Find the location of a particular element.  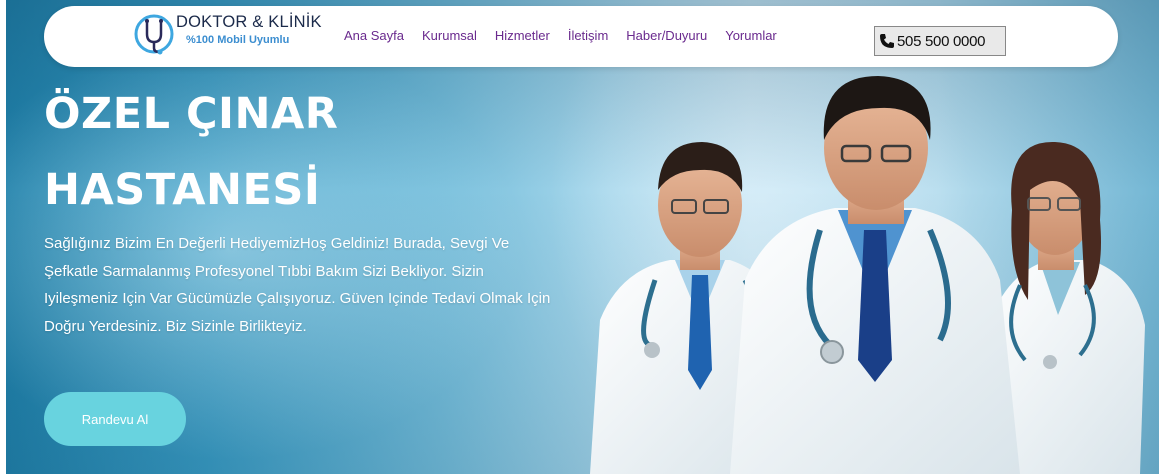

nav-item-haber-duyuru: Haber/Duyuru is located at coordinates (666, 35).